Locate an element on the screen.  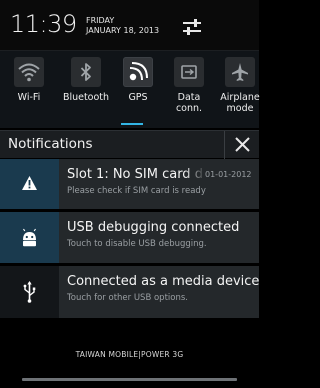
toggle-bluetooth: Bluetooth is located at coordinates (86, 80).